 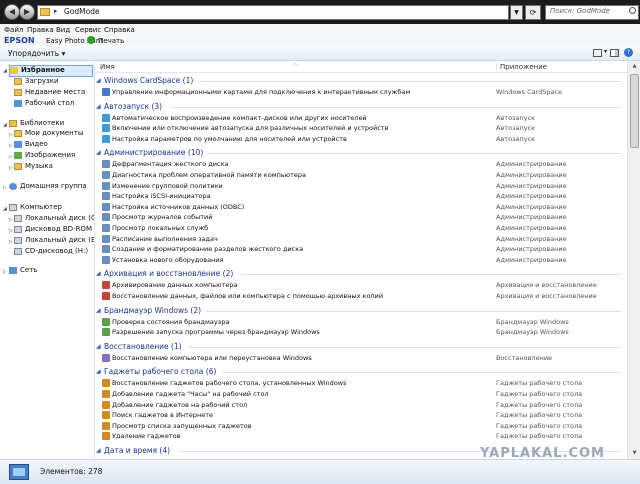 I want to click on group-header: ◢ Автозапуск (3), so click(x=361, y=107).